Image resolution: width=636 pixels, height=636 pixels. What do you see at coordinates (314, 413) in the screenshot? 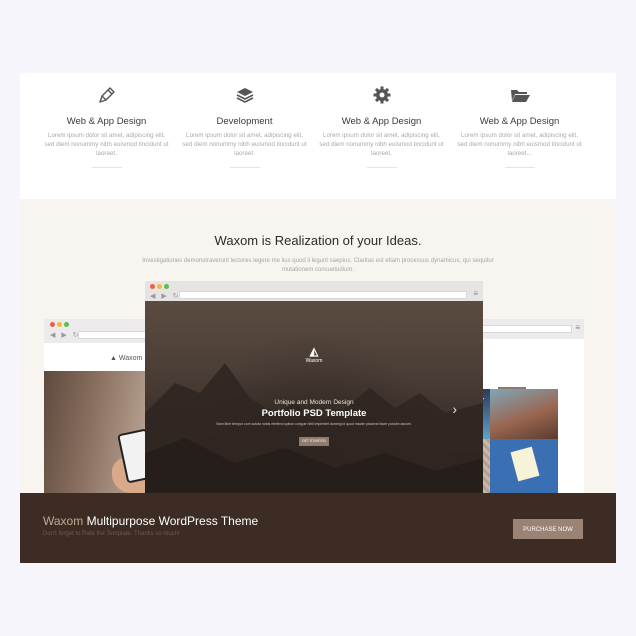
I see `hero-title: Portfolio PSD Template` at bounding box center [314, 413].